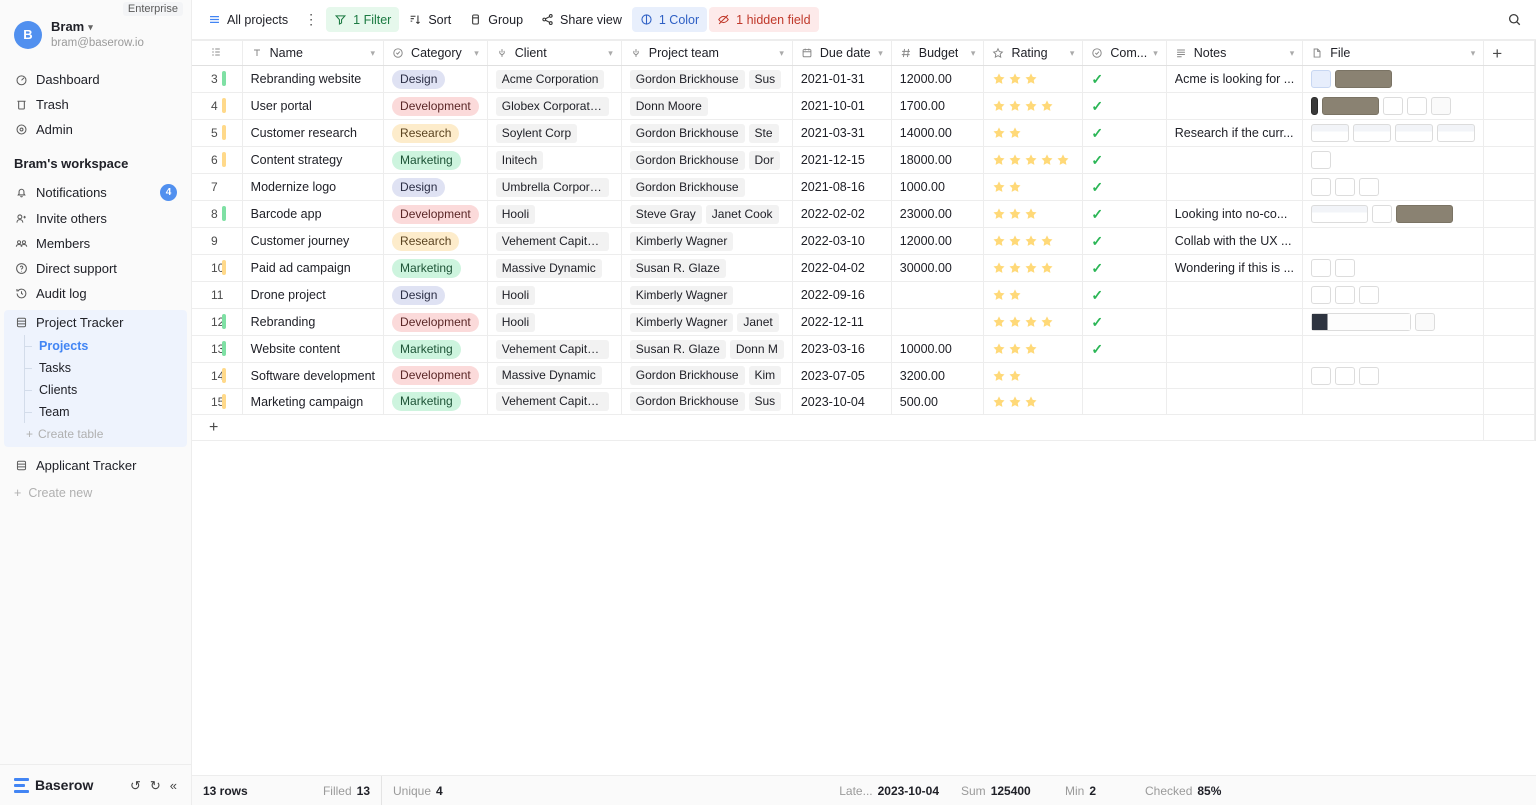  What do you see at coordinates (849, 790) in the screenshot?
I see `footer-due-agg: Late... 2023-10-04` at bounding box center [849, 790].